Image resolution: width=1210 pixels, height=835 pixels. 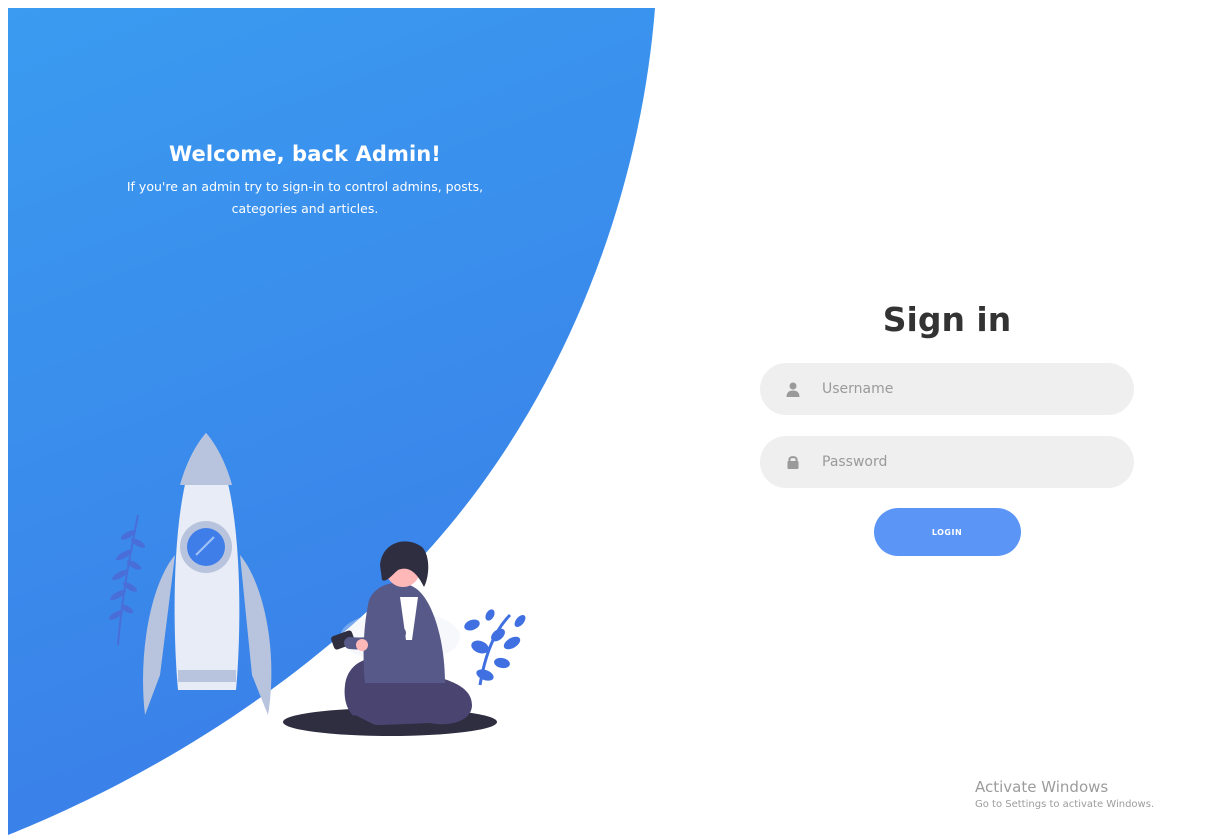 What do you see at coordinates (947, 532) in the screenshot?
I see `login-button: LOGIN` at bounding box center [947, 532].